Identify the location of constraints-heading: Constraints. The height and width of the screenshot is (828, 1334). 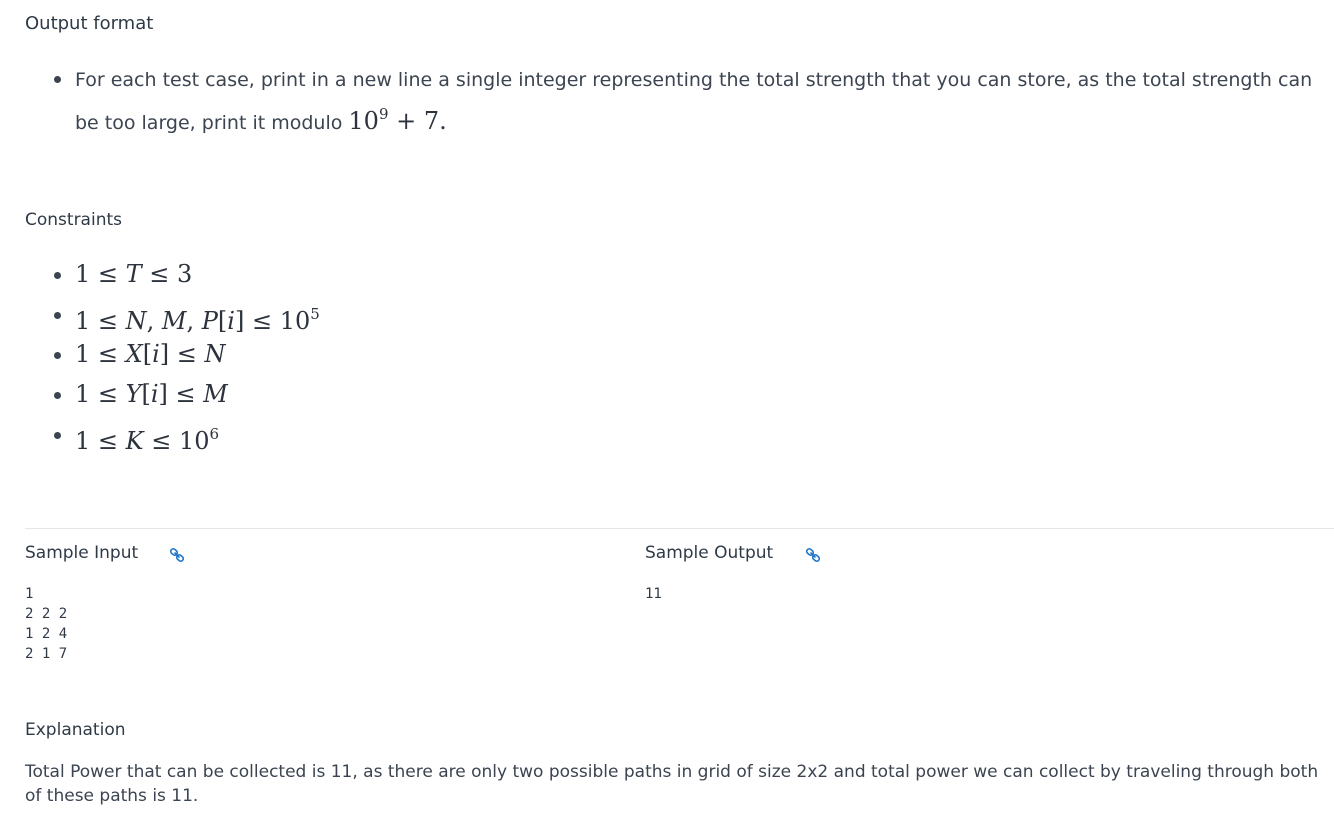
(73, 220).